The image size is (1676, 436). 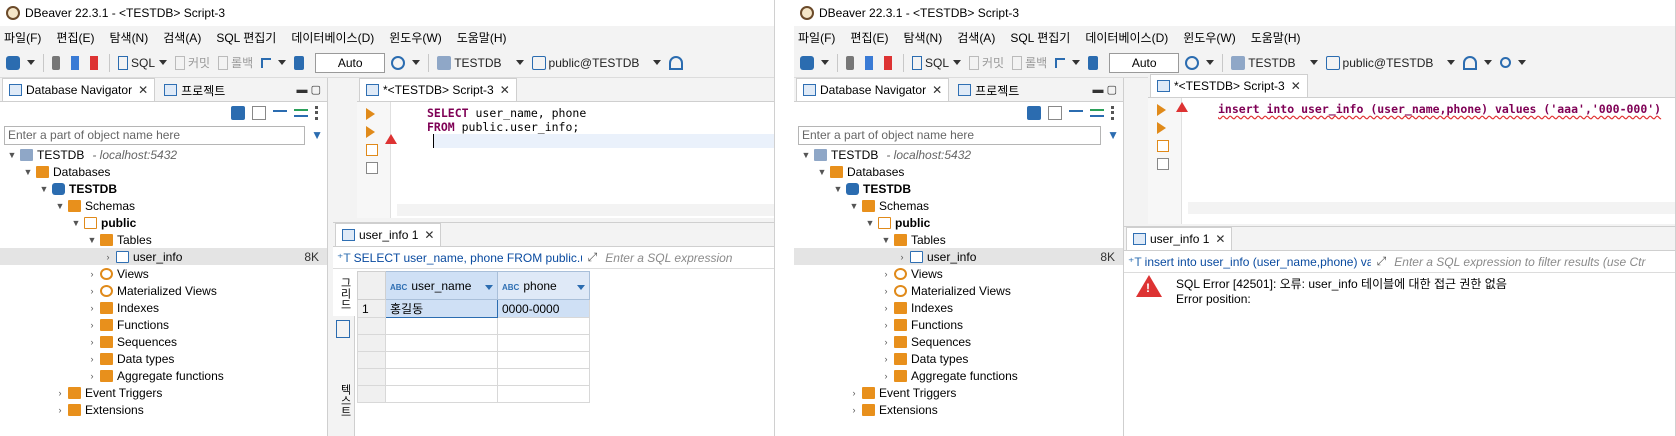 I want to click on column-header-user-name: ABC user_name, so click(x=441, y=285).